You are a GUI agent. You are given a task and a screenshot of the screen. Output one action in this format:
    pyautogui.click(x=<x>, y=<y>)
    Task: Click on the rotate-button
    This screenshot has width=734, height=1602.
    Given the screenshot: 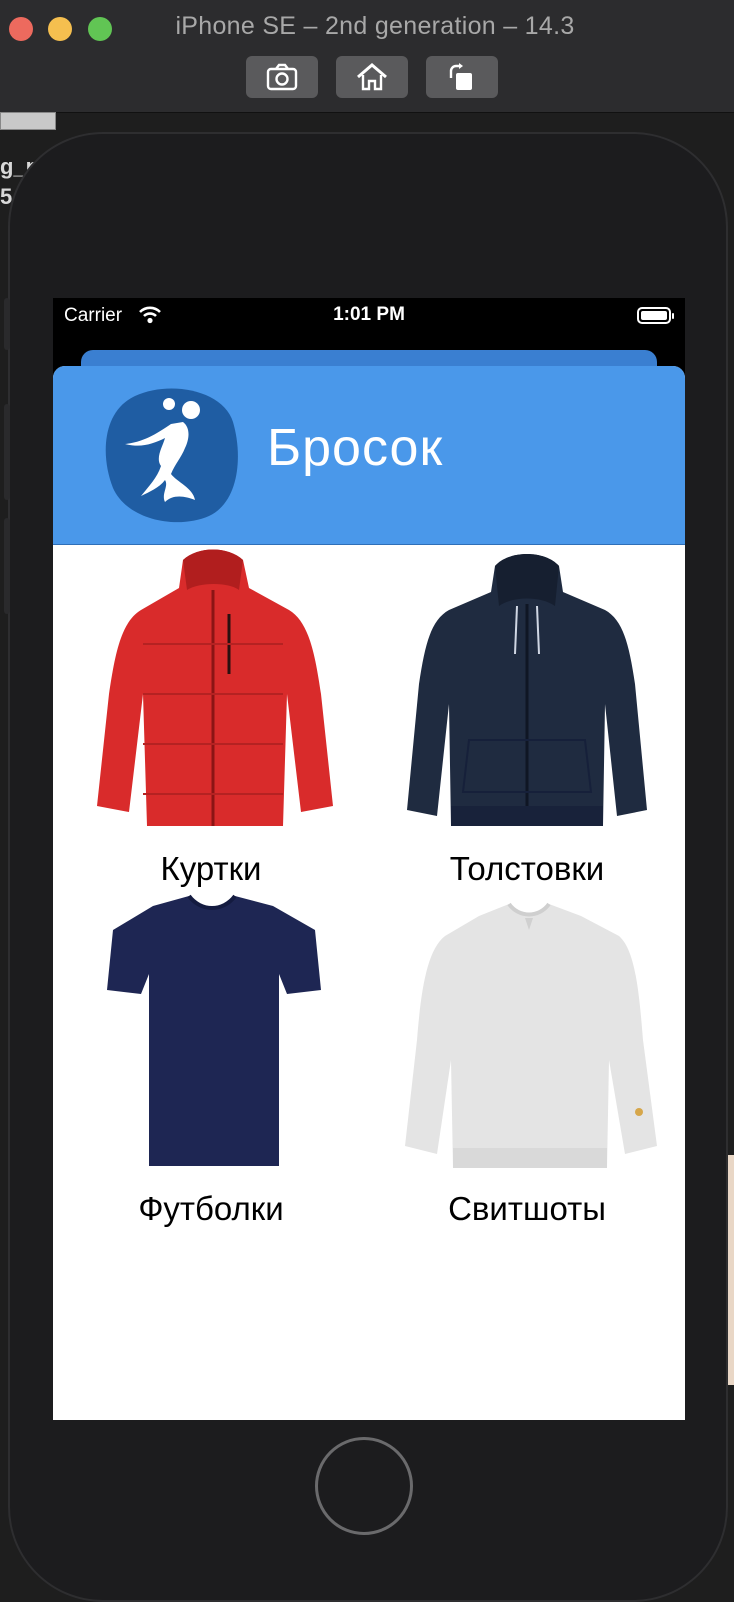 What is the action you would take?
    pyautogui.click(x=462, y=77)
    